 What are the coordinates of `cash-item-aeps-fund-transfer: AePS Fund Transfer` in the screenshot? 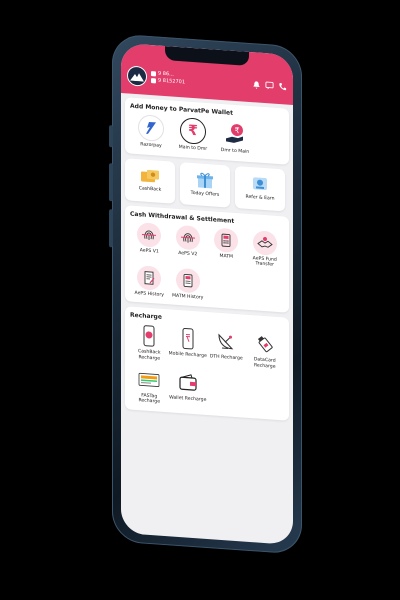 It's located at (265, 249).